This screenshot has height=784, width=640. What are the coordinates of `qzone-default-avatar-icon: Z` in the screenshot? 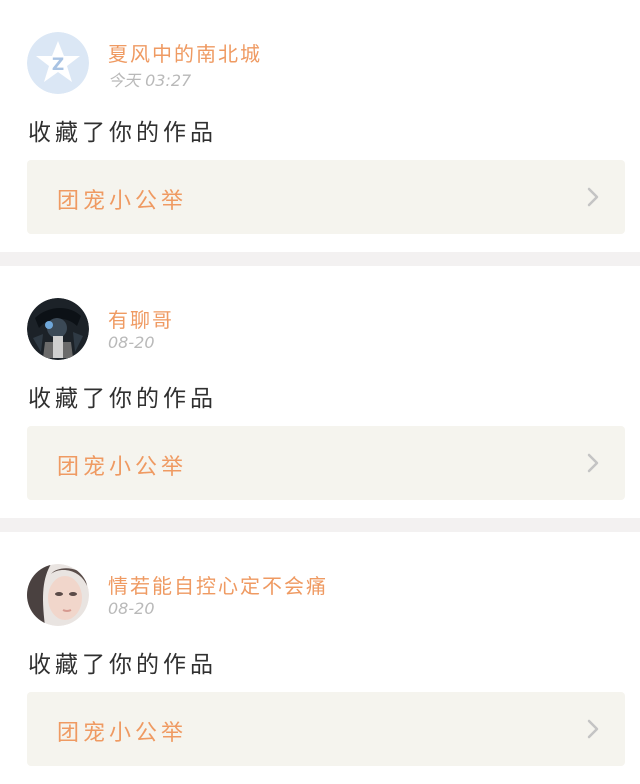 It's located at (58, 63).